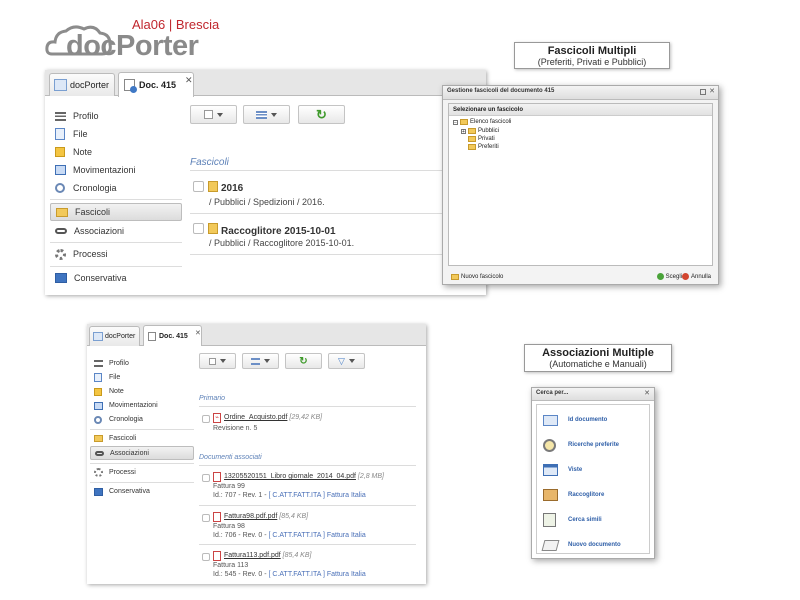 Image resolution: width=800 pixels, height=600 pixels. I want to click on filter-dropdown-button: ▽, so click(346, 361).